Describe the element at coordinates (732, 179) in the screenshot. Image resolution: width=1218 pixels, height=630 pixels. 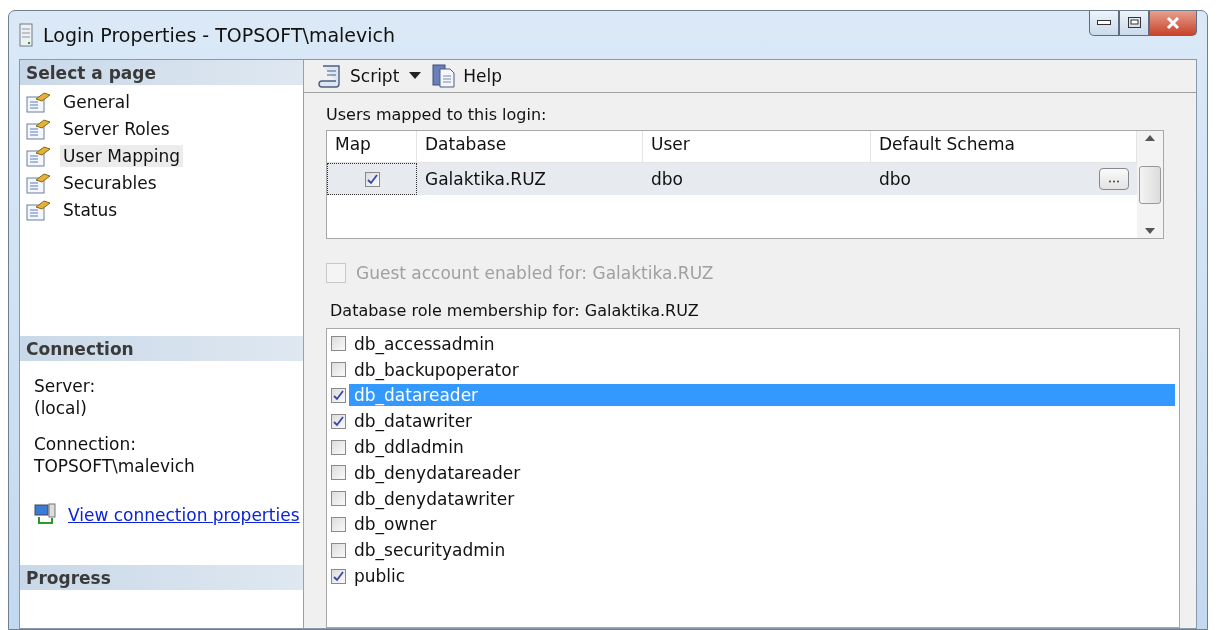
I see `table-row: Galaktika.RUZ dbo dbo` at that location.